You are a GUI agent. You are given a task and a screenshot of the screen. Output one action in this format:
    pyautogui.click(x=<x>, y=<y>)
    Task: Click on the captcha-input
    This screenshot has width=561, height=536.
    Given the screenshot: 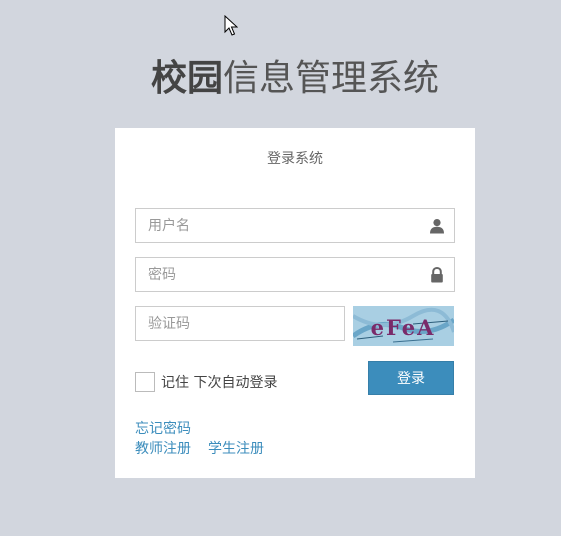 What is the action you would take?
    pyautogui.click(x=240, y=323)
    